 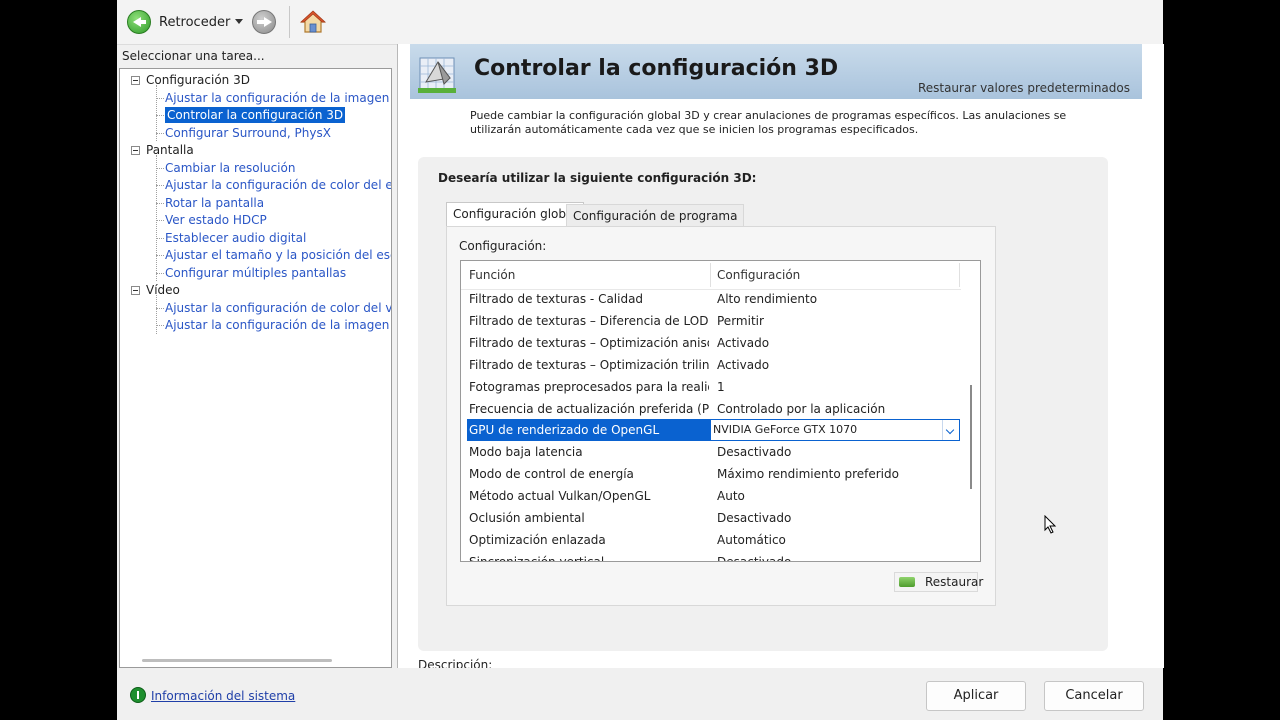 I want to click on settings-label: Configuración:, so click(x=503, y=246).